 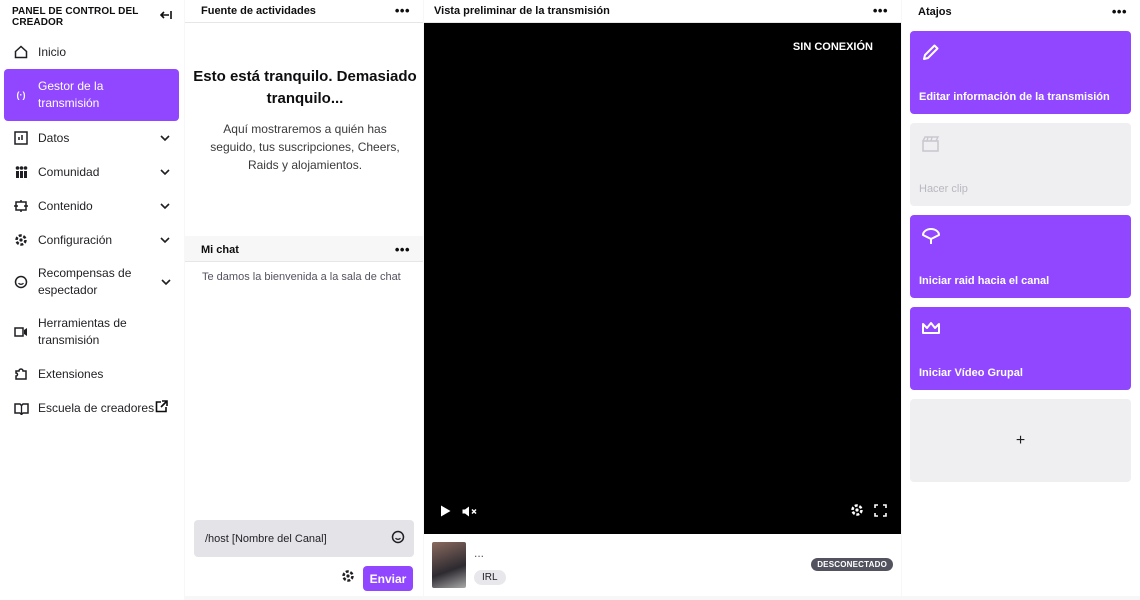 I want to click on sidebar-item-recompensas: Recompensas de espectador, so click(x=91, y=282).